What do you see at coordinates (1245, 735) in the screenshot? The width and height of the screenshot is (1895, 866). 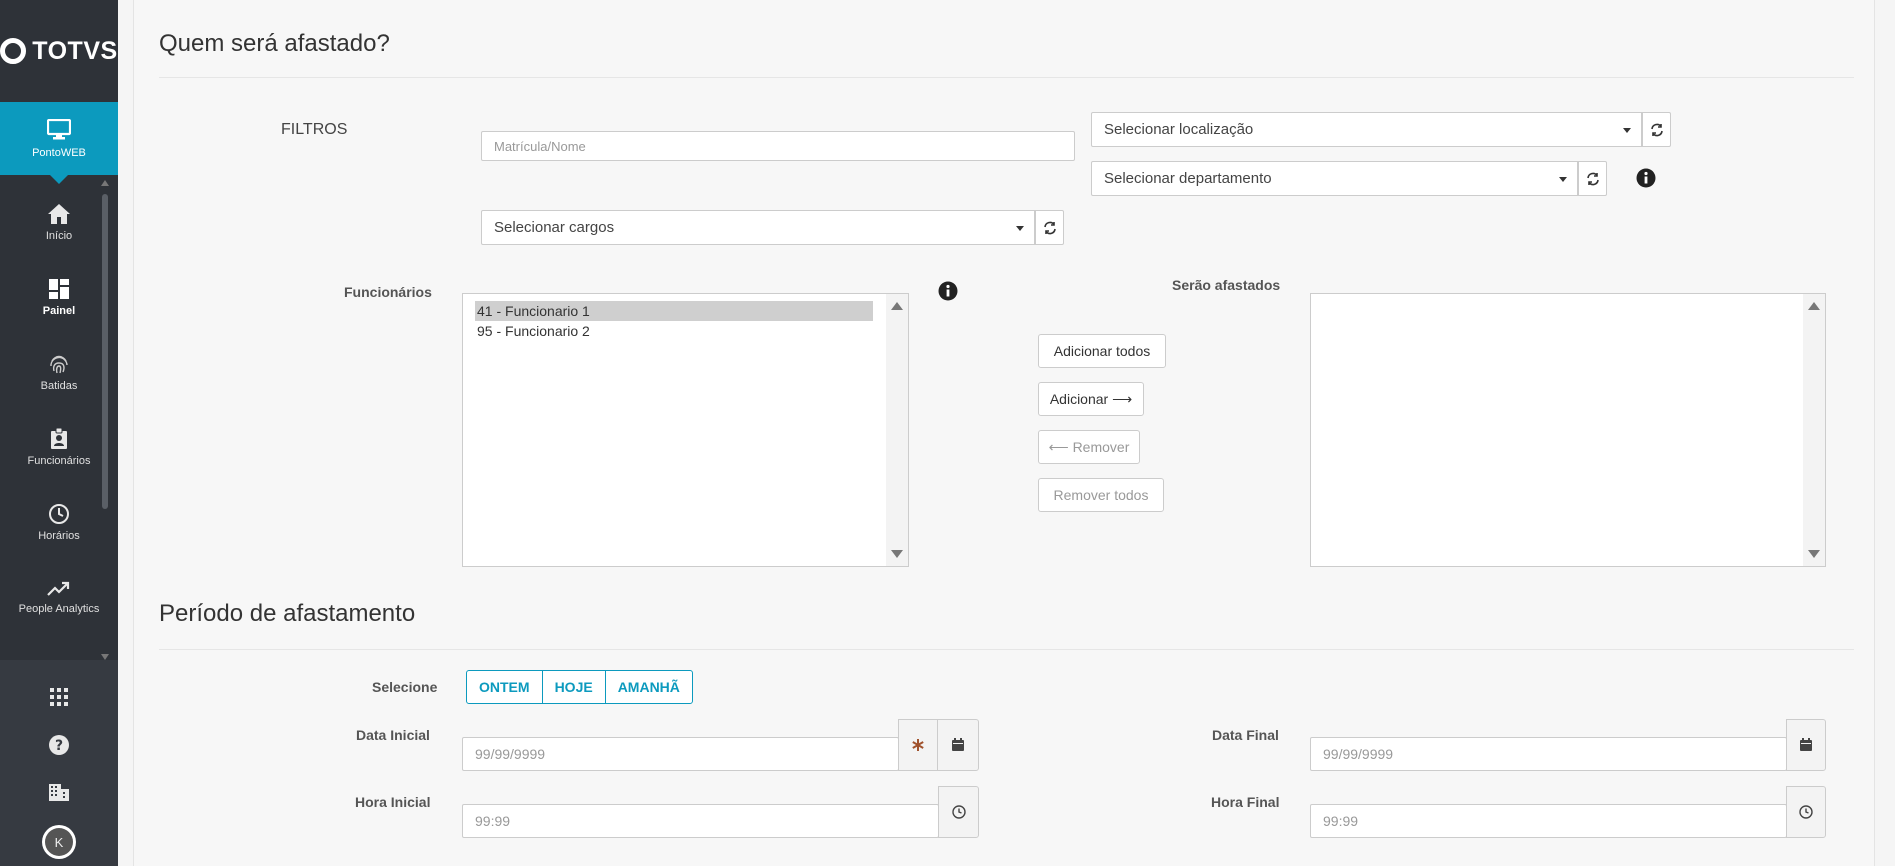 I see `end-date-label: Data Final` at bounding box center [1245, 735].